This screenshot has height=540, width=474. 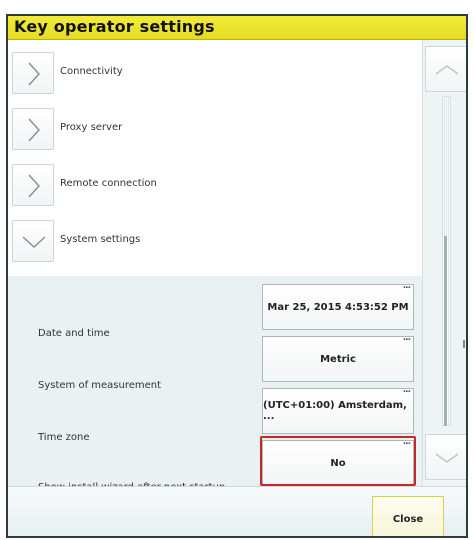 I want to click on nav-item-label: Connectivity, so click(x=91, y=71).